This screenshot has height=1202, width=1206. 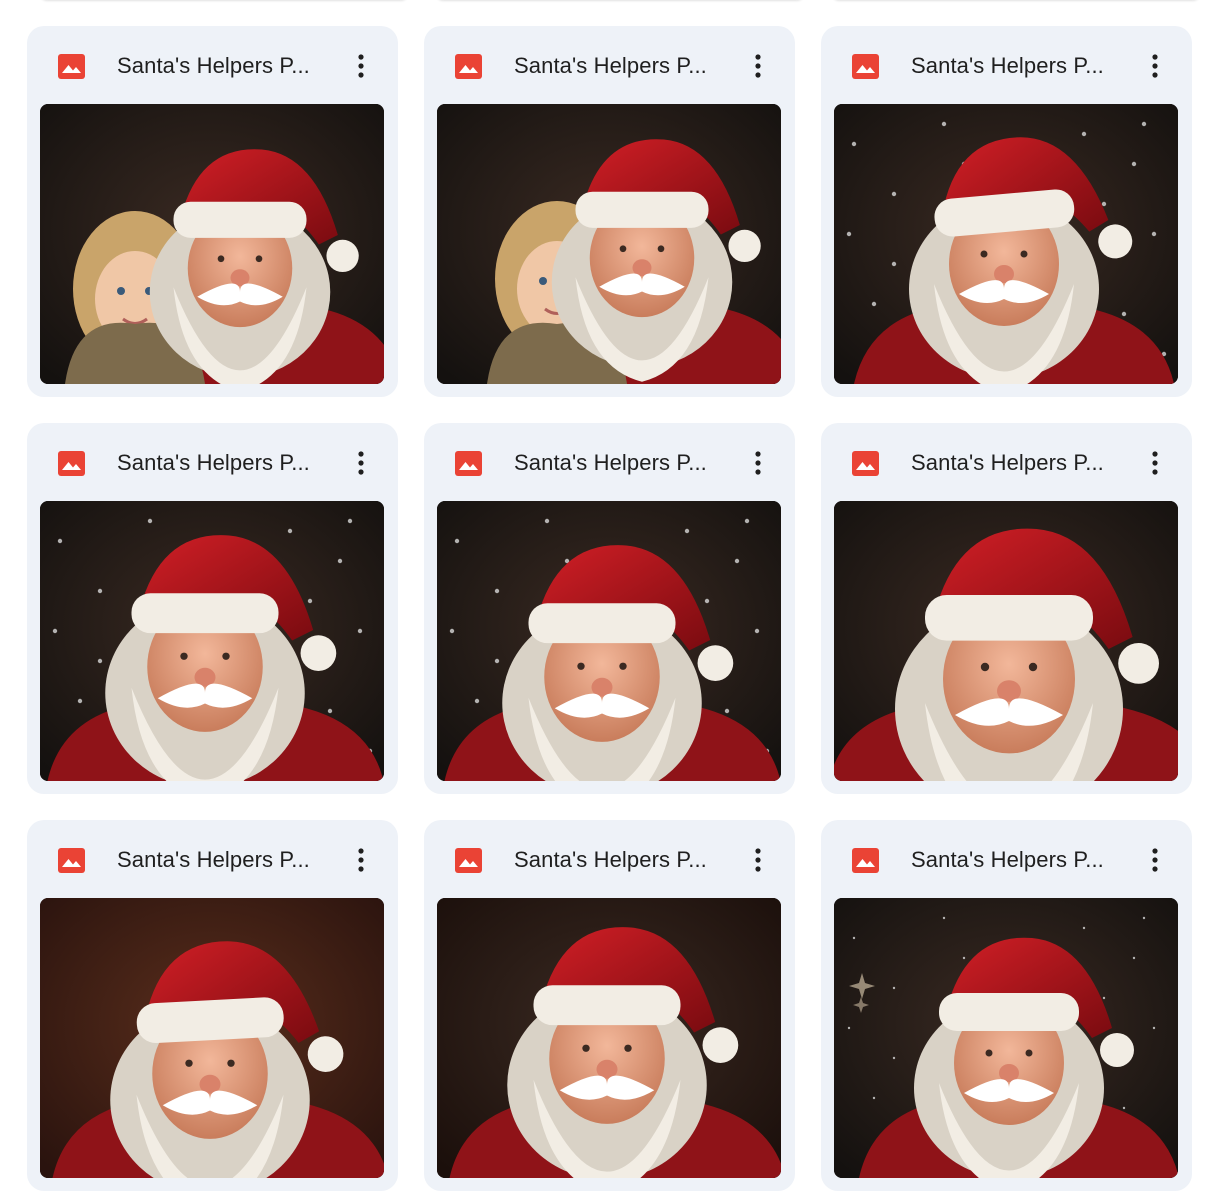 What do you see at coordinates (212, 244) in the screenshot?
I see `file-thumbnail-santa-with-curly-haired-girl` at bounding box center [212, 244].